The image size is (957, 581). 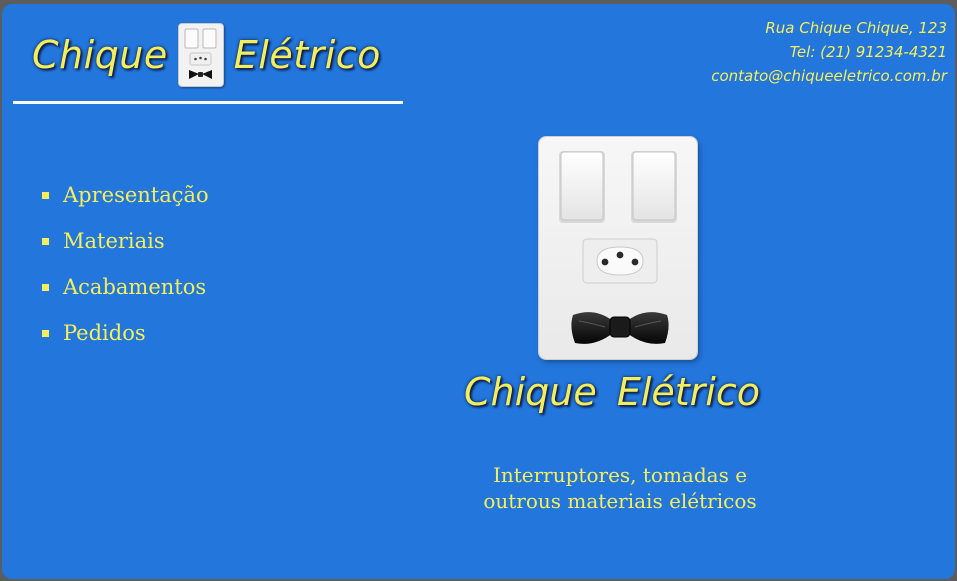 What do you see at coordinates (100, 55) in the screenshot?
I see `logo-text-left: Chique` at bounding box center [100, 55].